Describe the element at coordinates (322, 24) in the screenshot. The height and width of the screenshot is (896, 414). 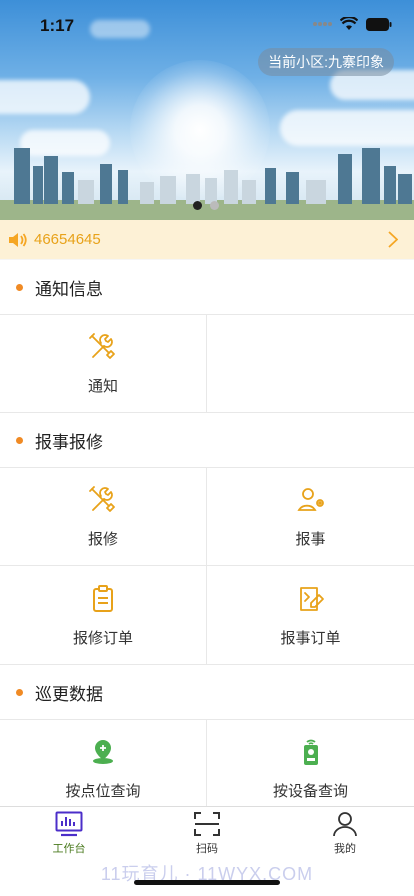
I see `signal-icon` at that location.